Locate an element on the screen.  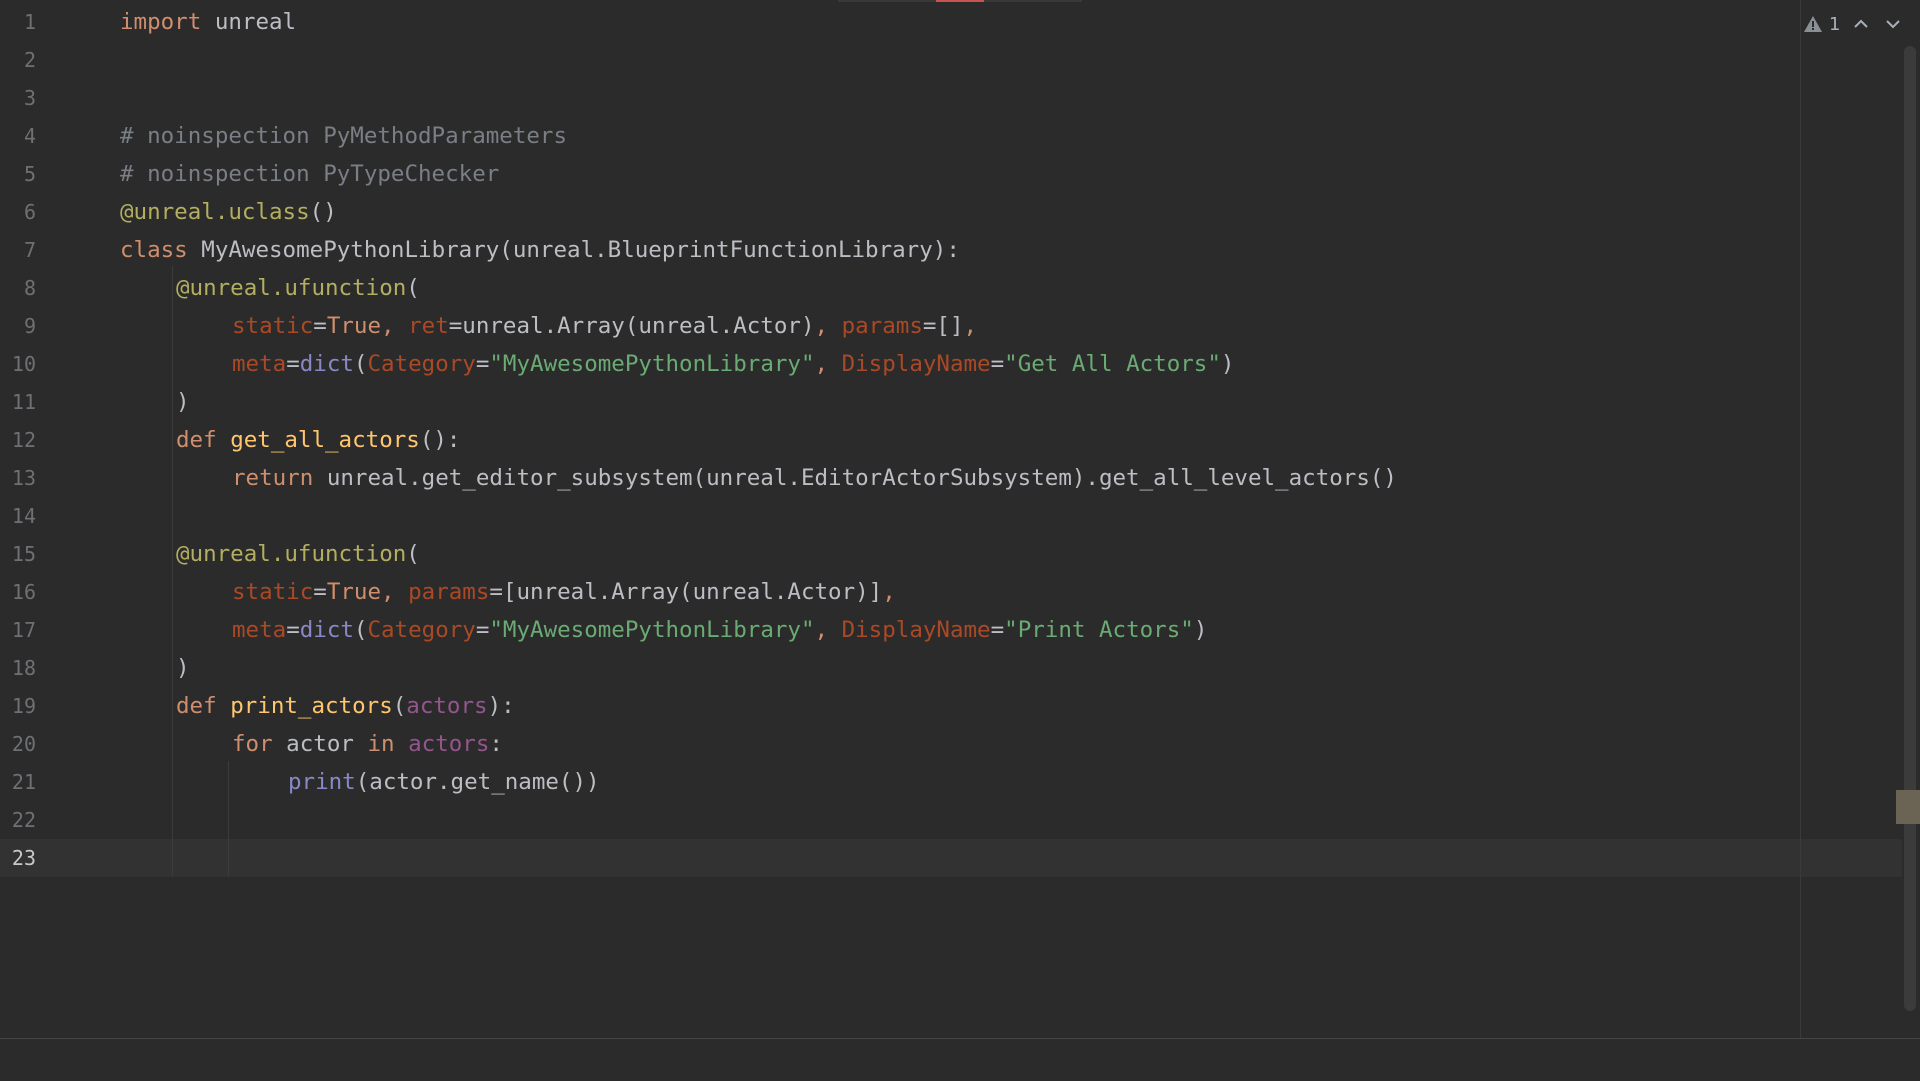
code-line: for actor in actors: is located at coordinates (367, 744).